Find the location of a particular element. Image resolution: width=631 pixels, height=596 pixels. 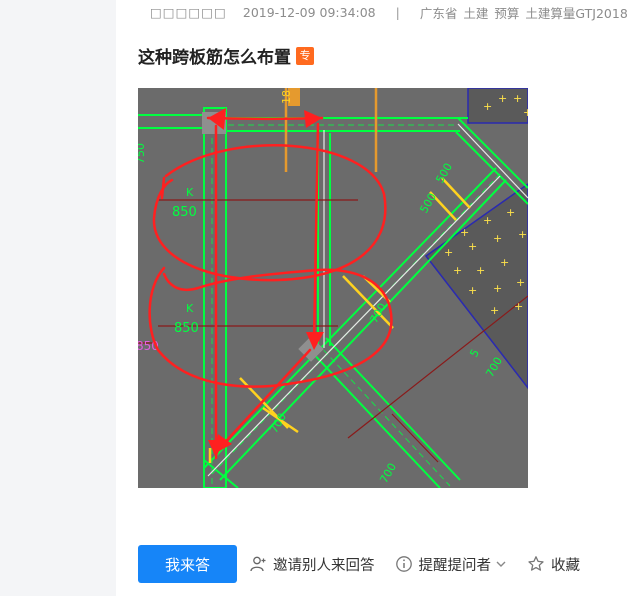

remind-asker-button: 提醒提问者 is located at coordinates (451, 564).